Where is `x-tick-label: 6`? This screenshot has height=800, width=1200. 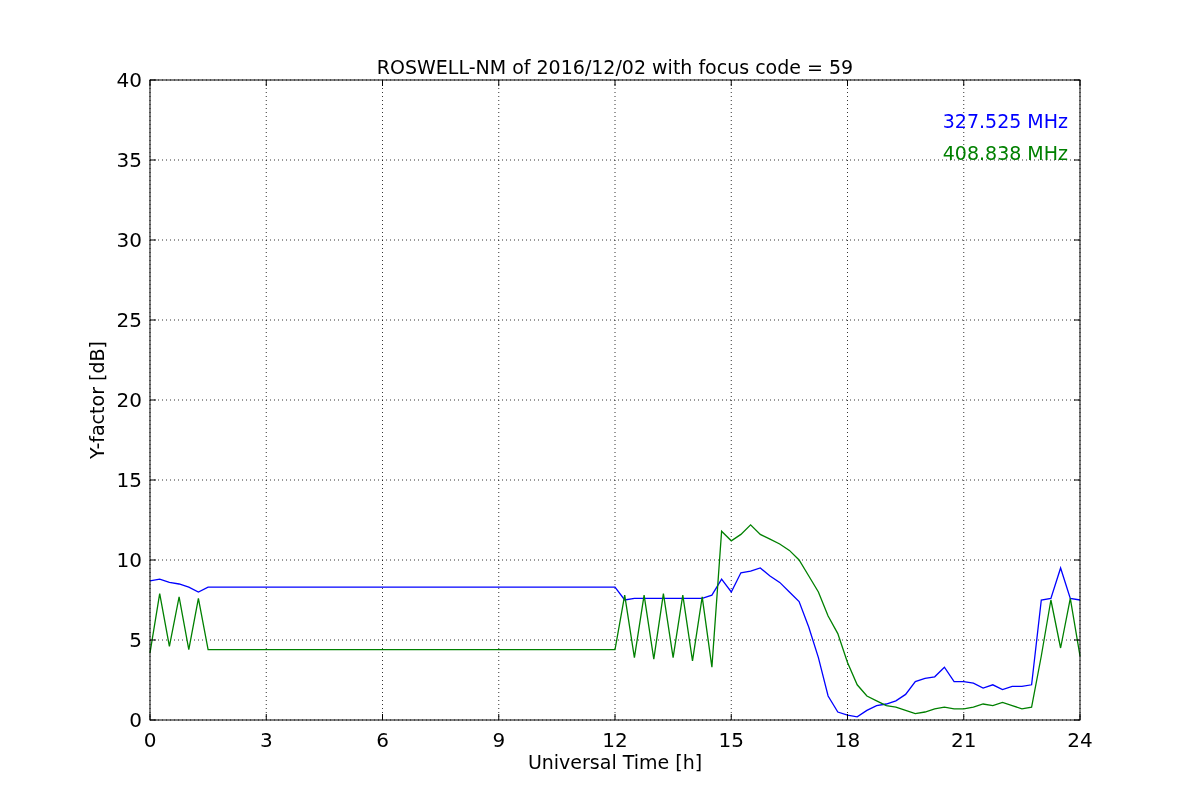
x-tick-label: 6 is located at coordinates (382, 740).